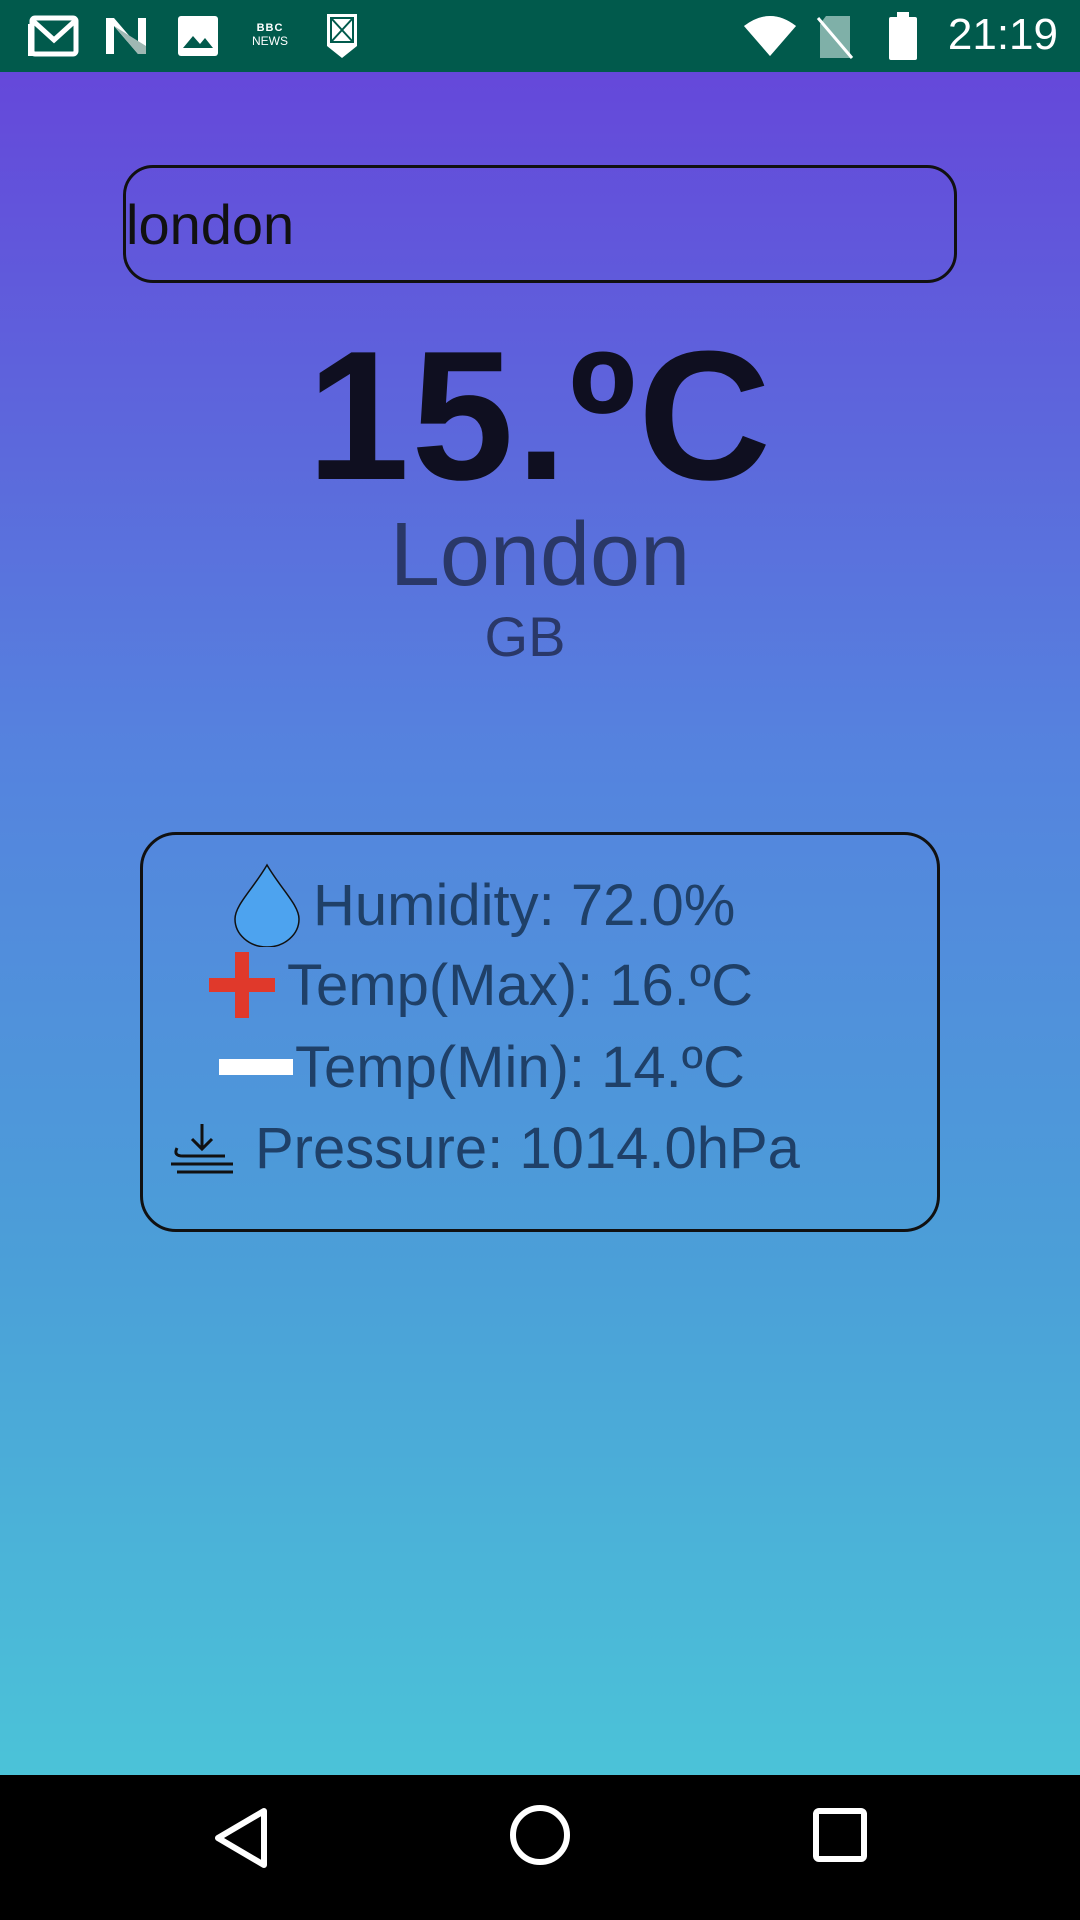 The height and width of the screenshot is (1920, 1080). I want to click on country-code: GB, so click(525, 636).